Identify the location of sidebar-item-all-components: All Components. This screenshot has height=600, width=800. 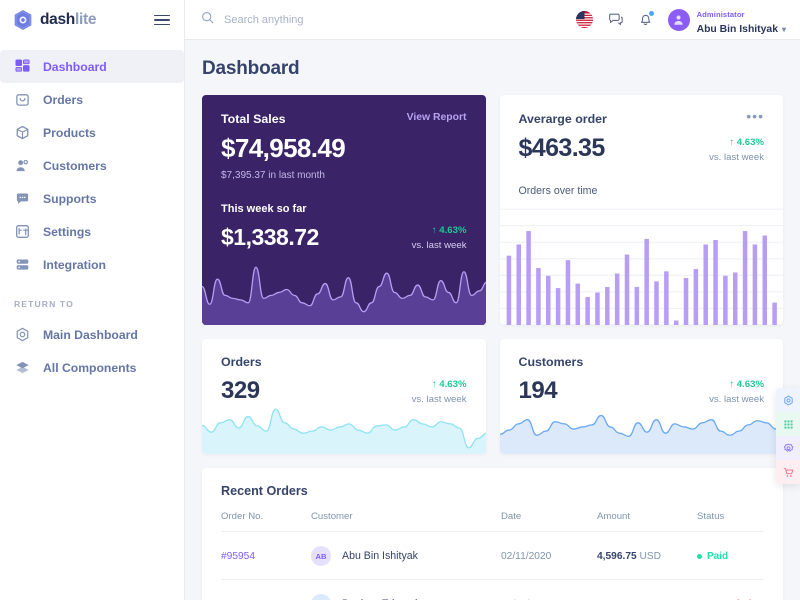
(92, 367).